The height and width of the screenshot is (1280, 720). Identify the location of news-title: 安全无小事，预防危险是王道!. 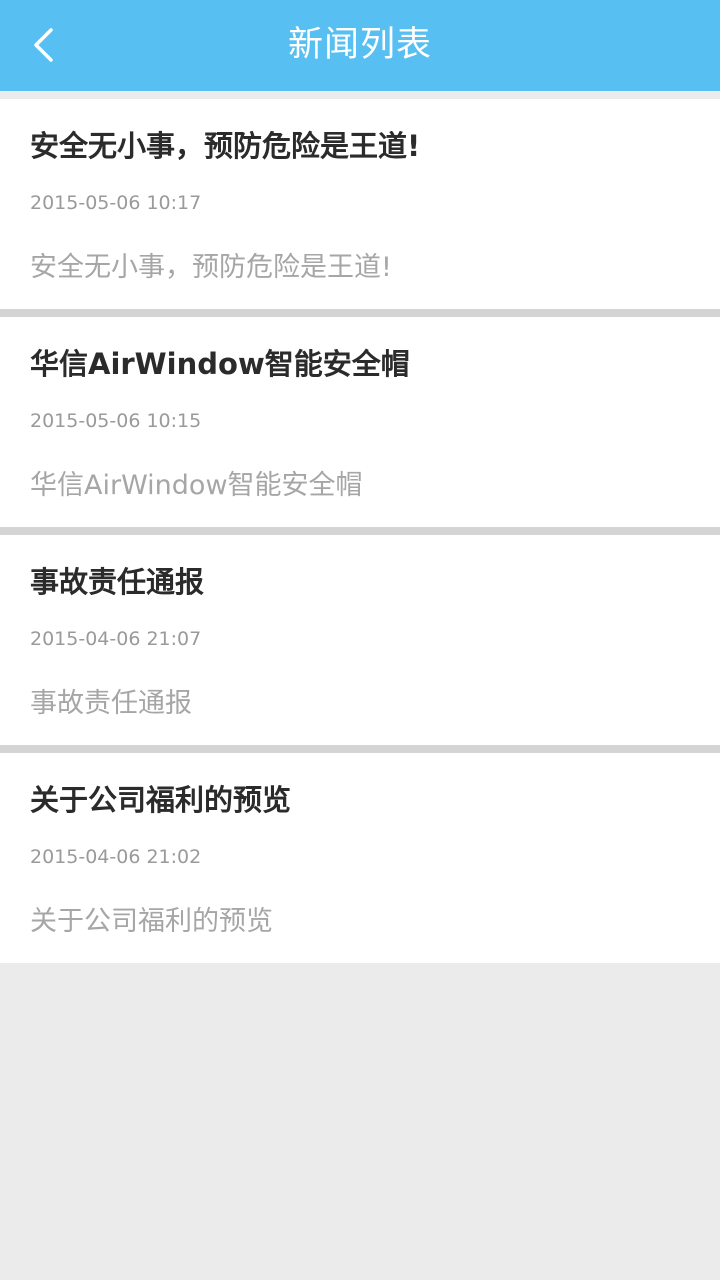
(225, 146).